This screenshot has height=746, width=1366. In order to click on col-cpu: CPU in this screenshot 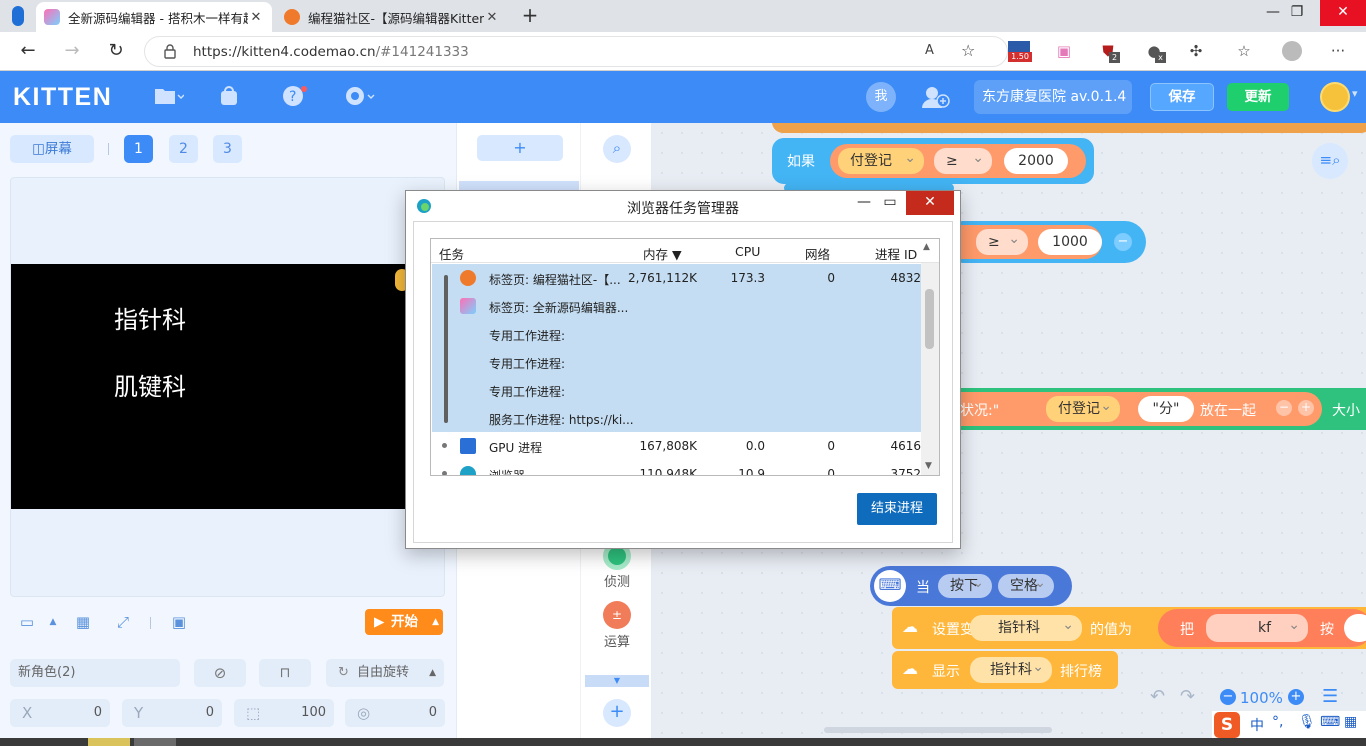, I will do `click(747, 251)`.